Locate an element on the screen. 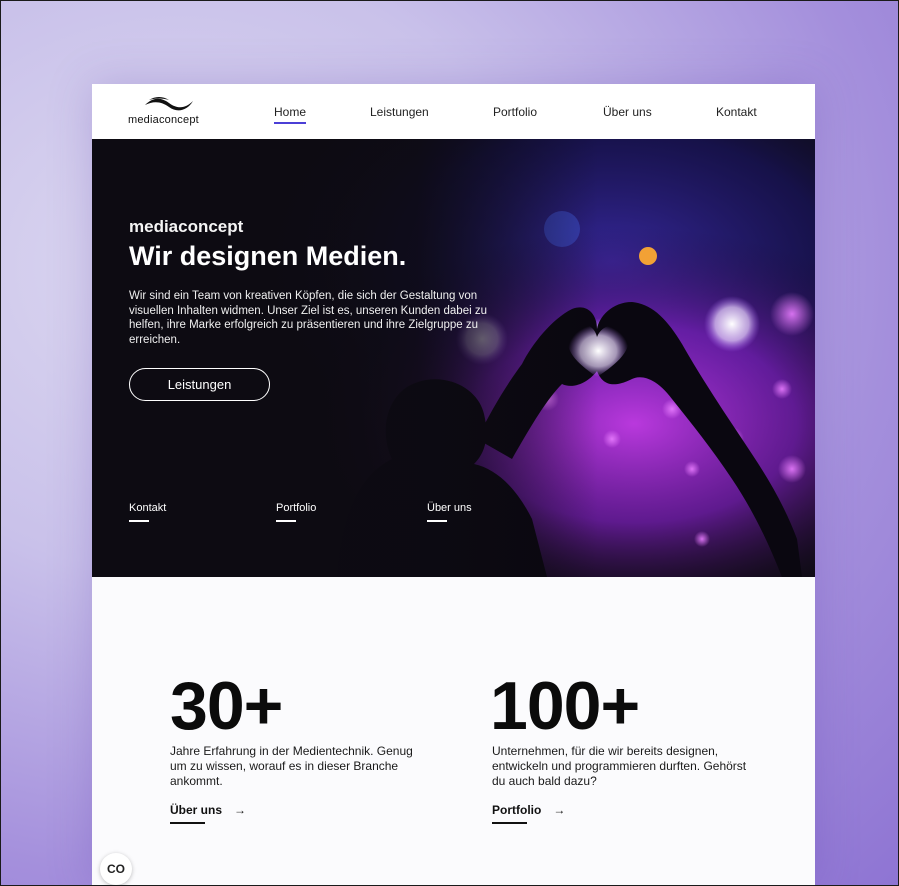 Image resolution: width=899 pixels, height=886 pixels. stat-number-years: 30+ is located at coordinates (226, 706).